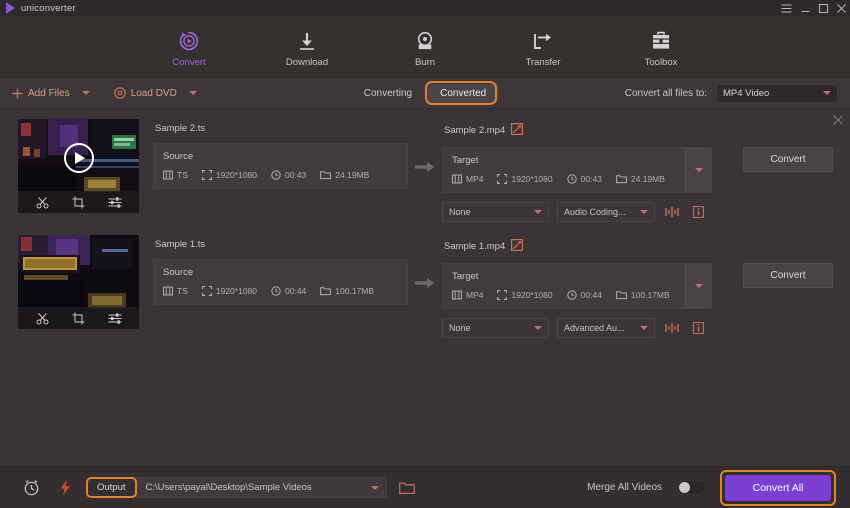 The width and height of the screenshot is (850, 508). Describe the element at coordinates (182, 175) in the screenshot. I see `source-format-value: TS` at that location.